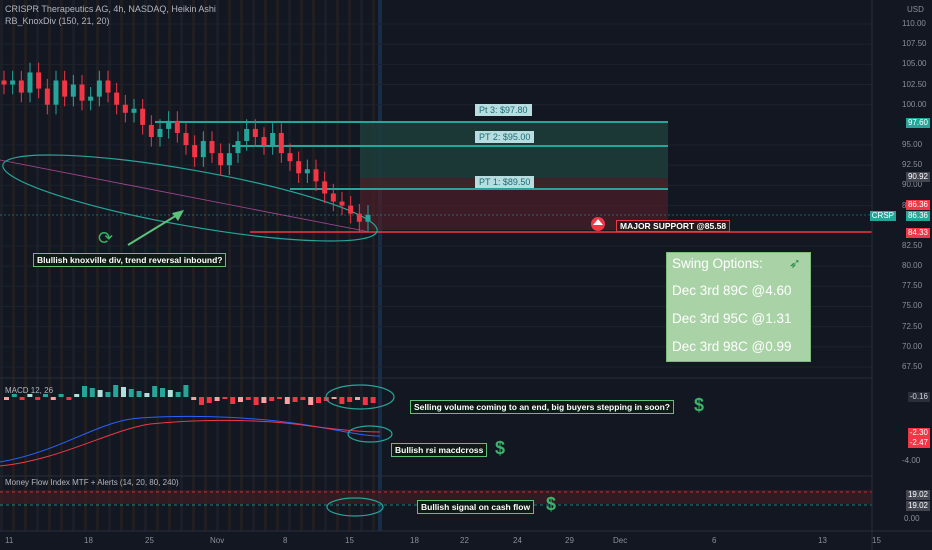 Image resolution: width=932 pixels, height=550 pixels. What do you see at coordinates (186, 147) in the screenshot?
I see `candles` at bounding box center [186, 147].